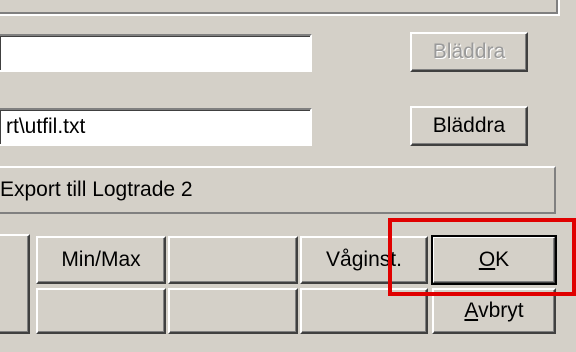 The image size is (576, 352). I want to click on vaginst-button: Våginst., so click(364, 260).